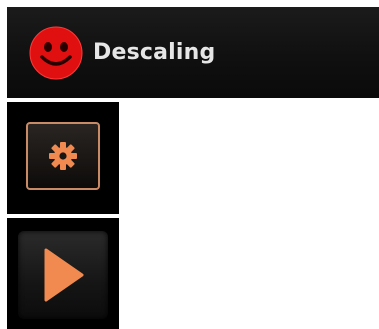 The image size is (379, 329). I want to click on gear-icon, so click(63, 156).